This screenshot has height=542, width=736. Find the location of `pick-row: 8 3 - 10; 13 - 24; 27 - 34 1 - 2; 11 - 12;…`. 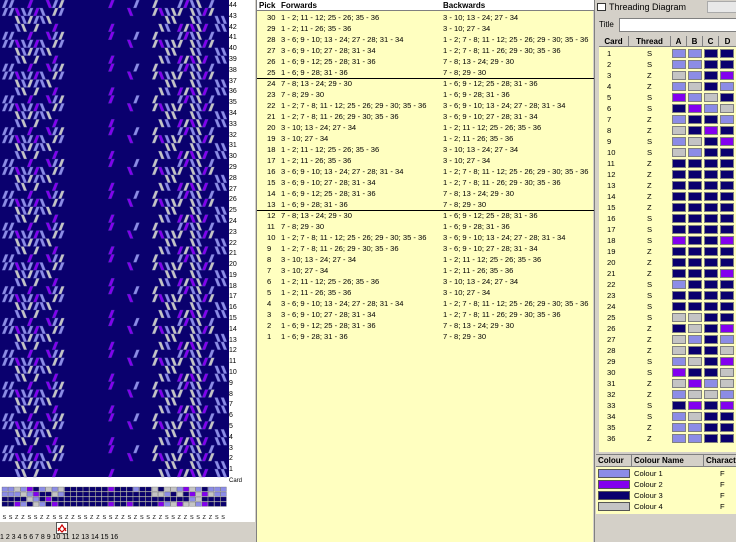

pick-row: 8 3 - 10; 13 - 24; 27 - 34 1 - 2; 11 - 12;… is located at coordinates (425, 259).